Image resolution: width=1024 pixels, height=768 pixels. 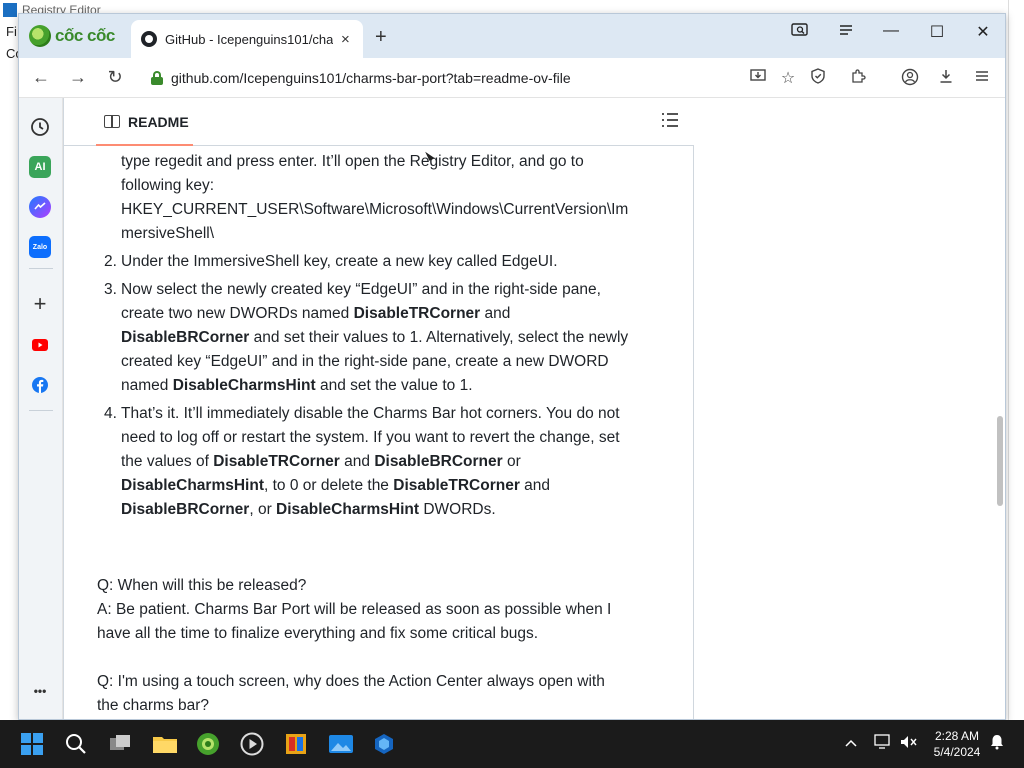 I want to click on coccoc-taskbar-icon, so click(x=208, y=744).